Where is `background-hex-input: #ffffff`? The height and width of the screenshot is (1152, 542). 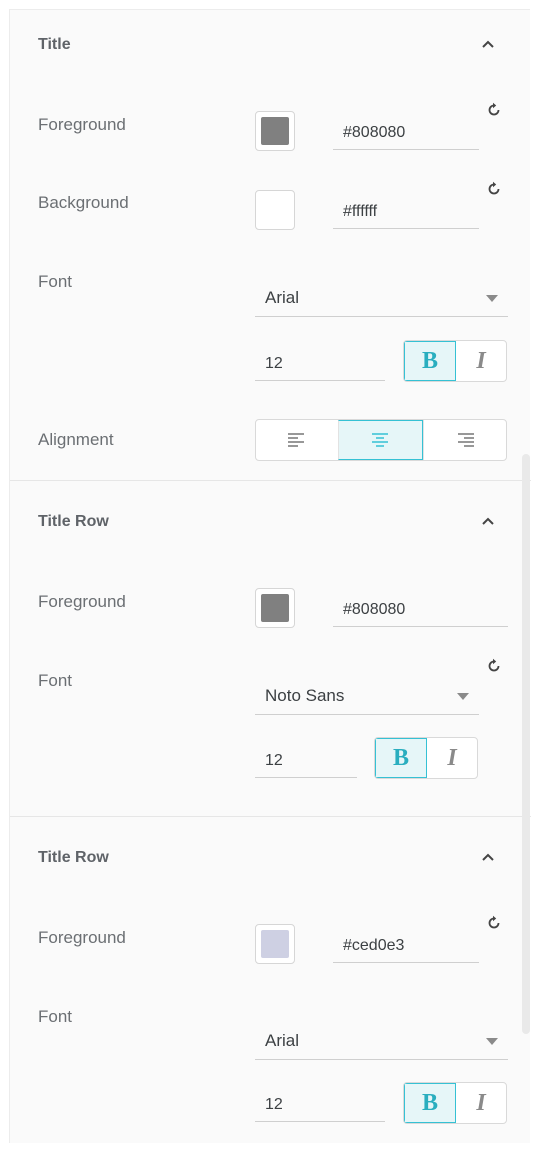 background-hex-input: #ffffff is located at coordinates (406, 212).